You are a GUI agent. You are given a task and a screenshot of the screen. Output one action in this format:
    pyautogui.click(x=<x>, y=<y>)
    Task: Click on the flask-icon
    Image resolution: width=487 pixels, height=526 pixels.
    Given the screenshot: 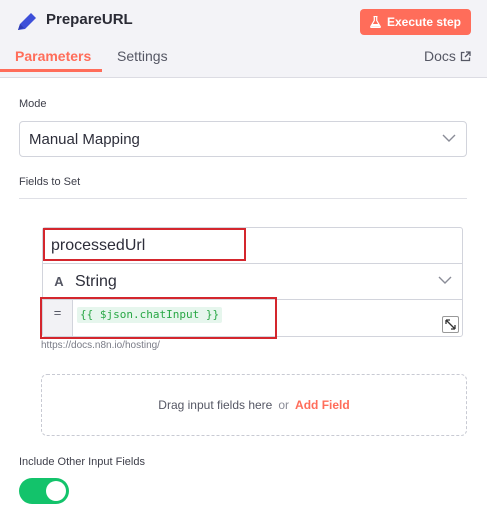 What is the action you would take?
    pyautogui.click(x=375, y=22)
    